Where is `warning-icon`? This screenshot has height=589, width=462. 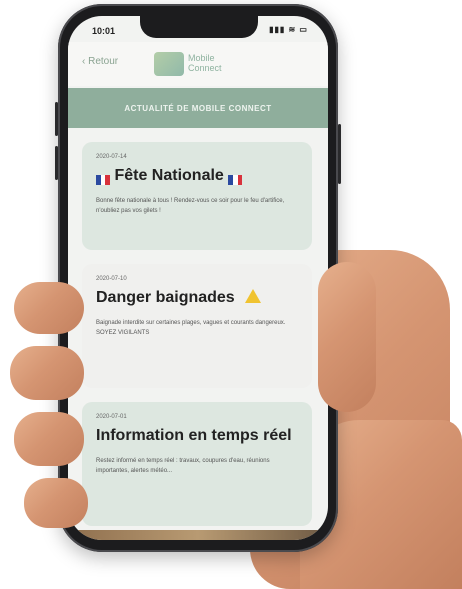 warning-icon is located at coordinates (253, 295).